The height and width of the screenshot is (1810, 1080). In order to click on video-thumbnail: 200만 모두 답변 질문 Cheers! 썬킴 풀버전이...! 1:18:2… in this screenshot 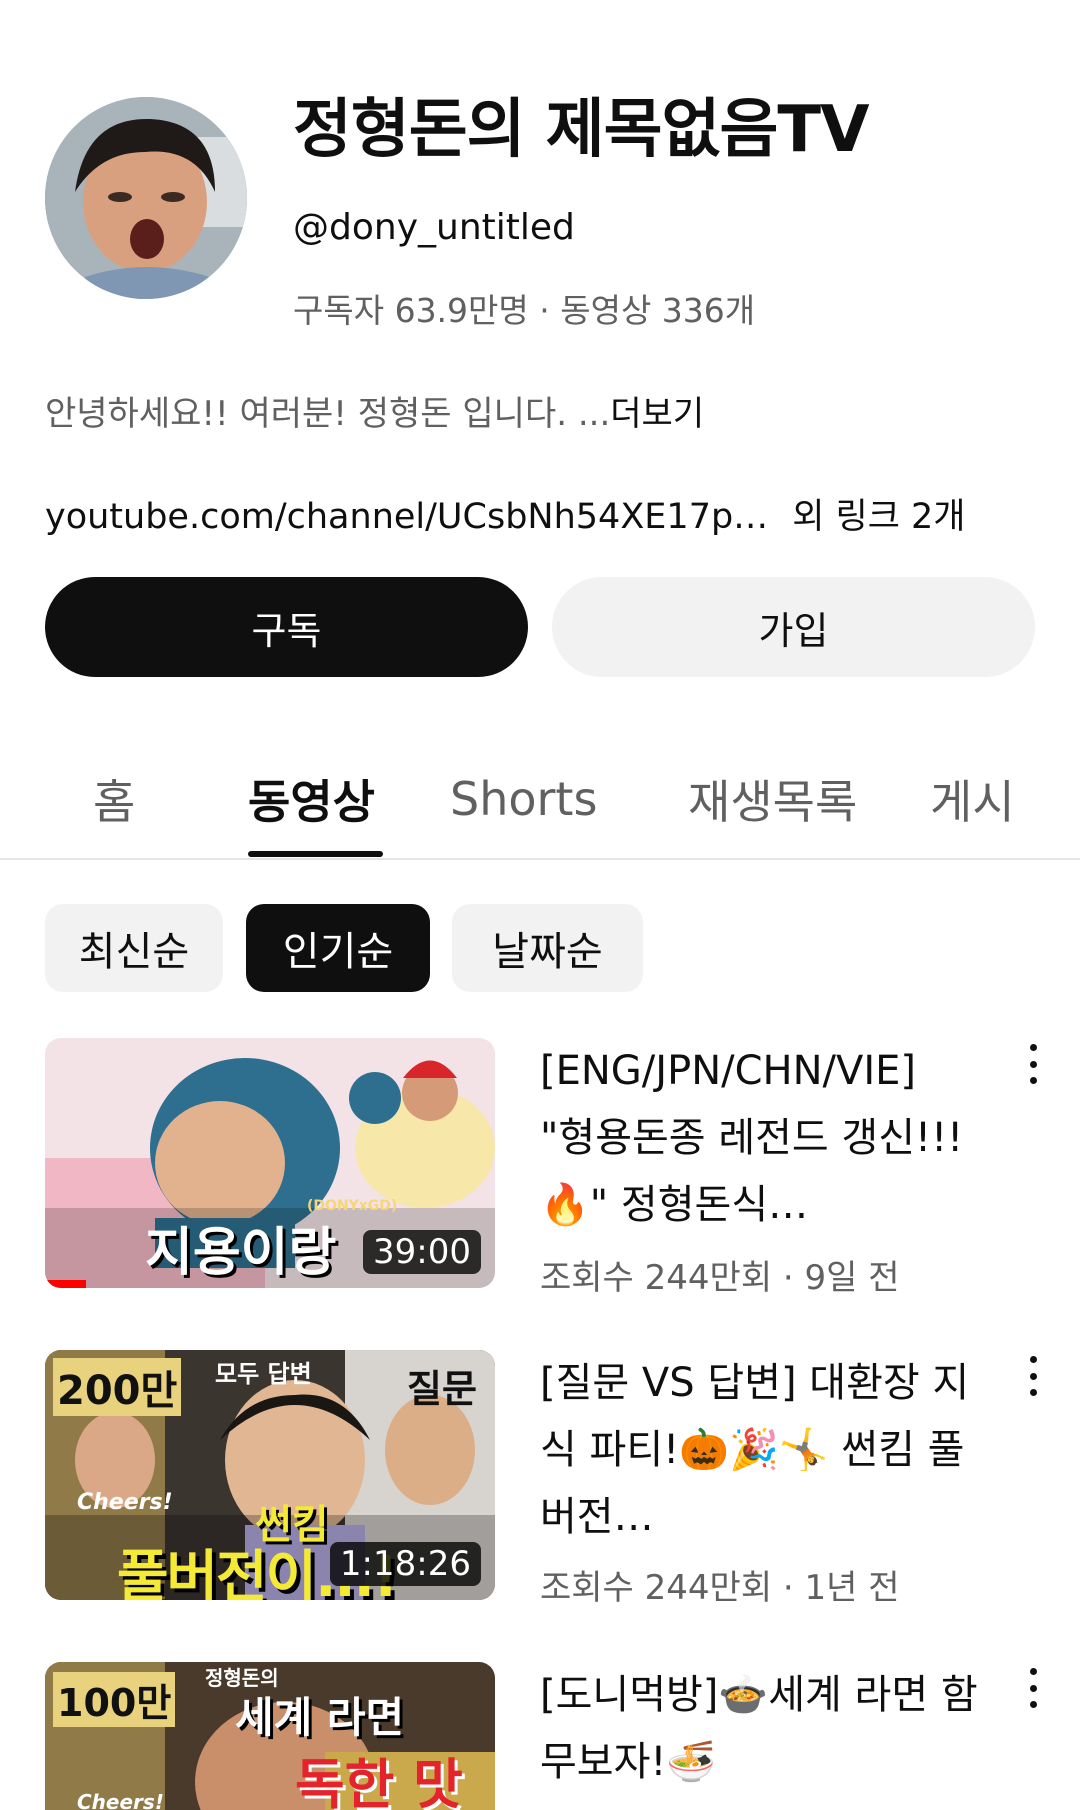, I will do `click(270, 1475)`.